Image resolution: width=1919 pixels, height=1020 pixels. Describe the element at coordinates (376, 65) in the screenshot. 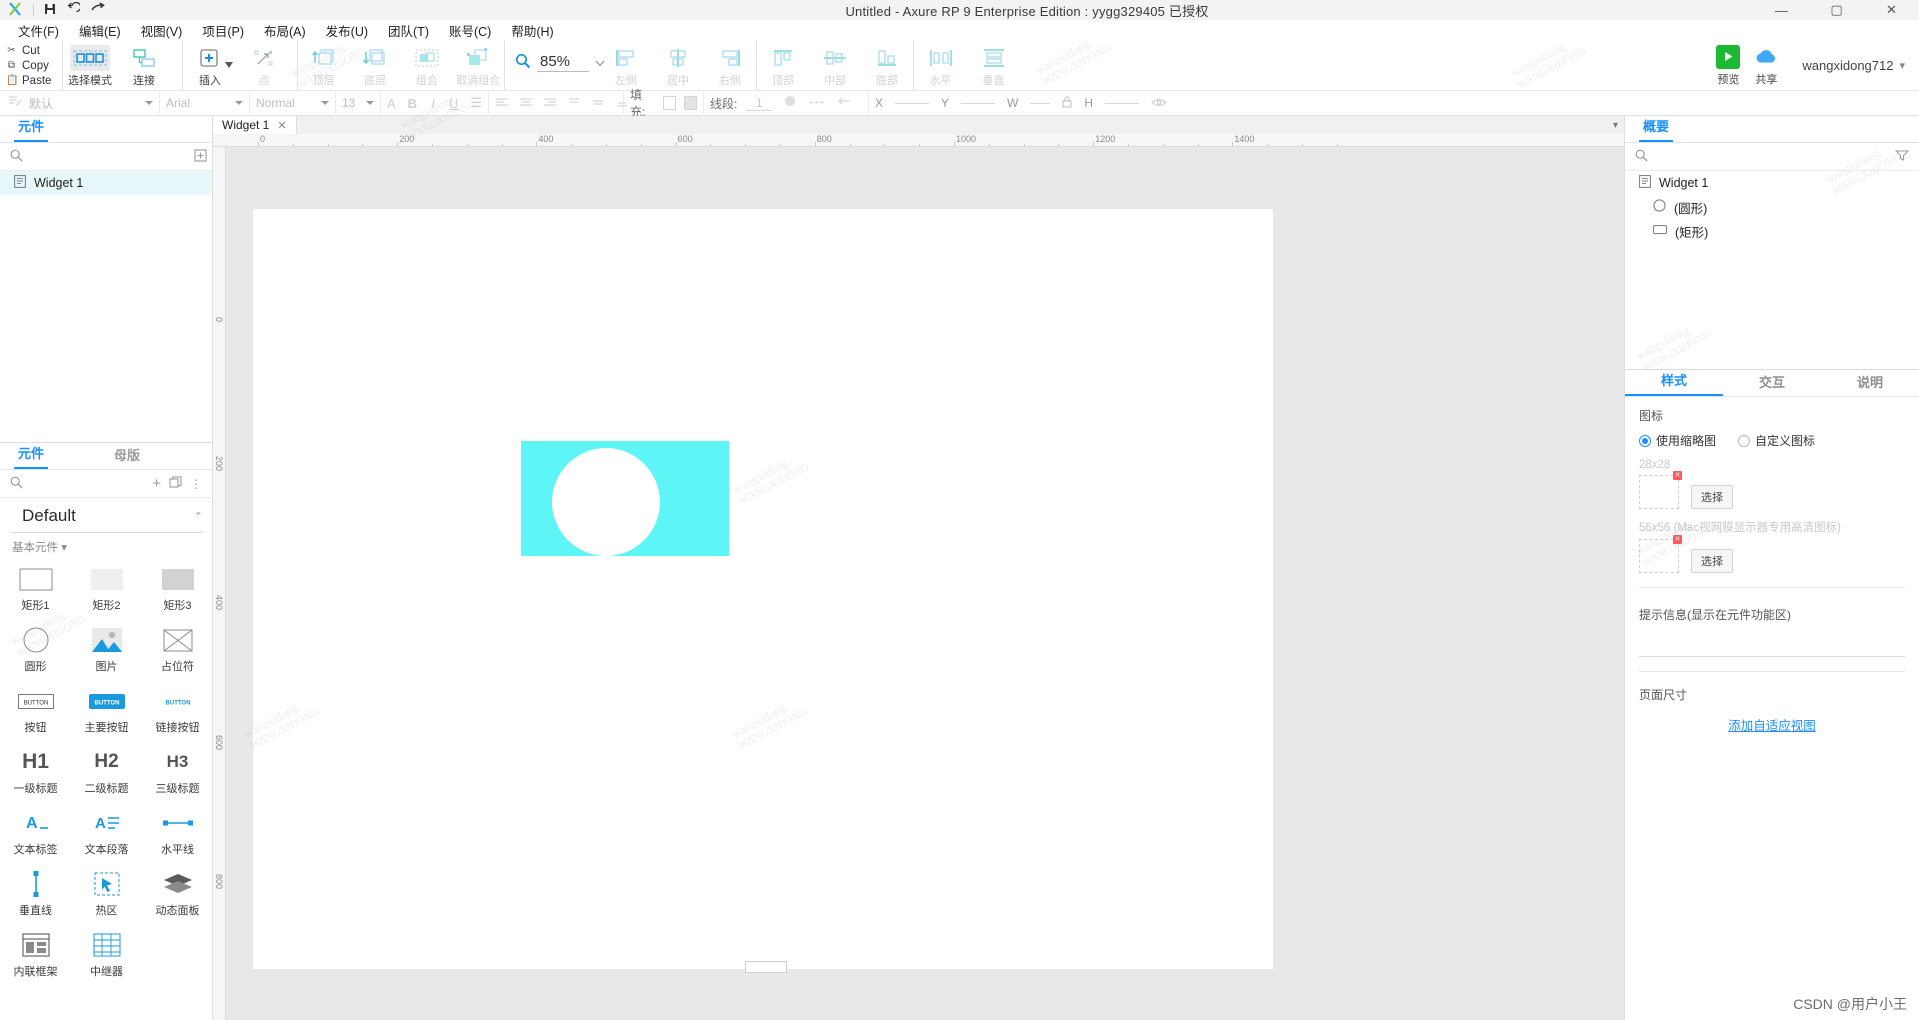

I see `send-to-back-button: 底层` at that location.